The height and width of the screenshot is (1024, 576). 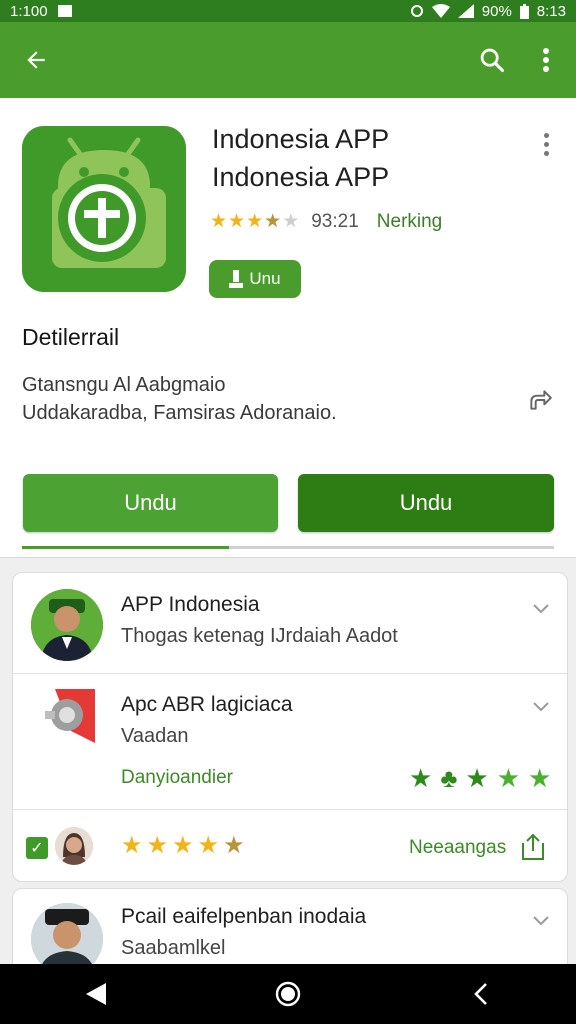 I want to click on install-button-left: Undu, so click(x=150, y=503).